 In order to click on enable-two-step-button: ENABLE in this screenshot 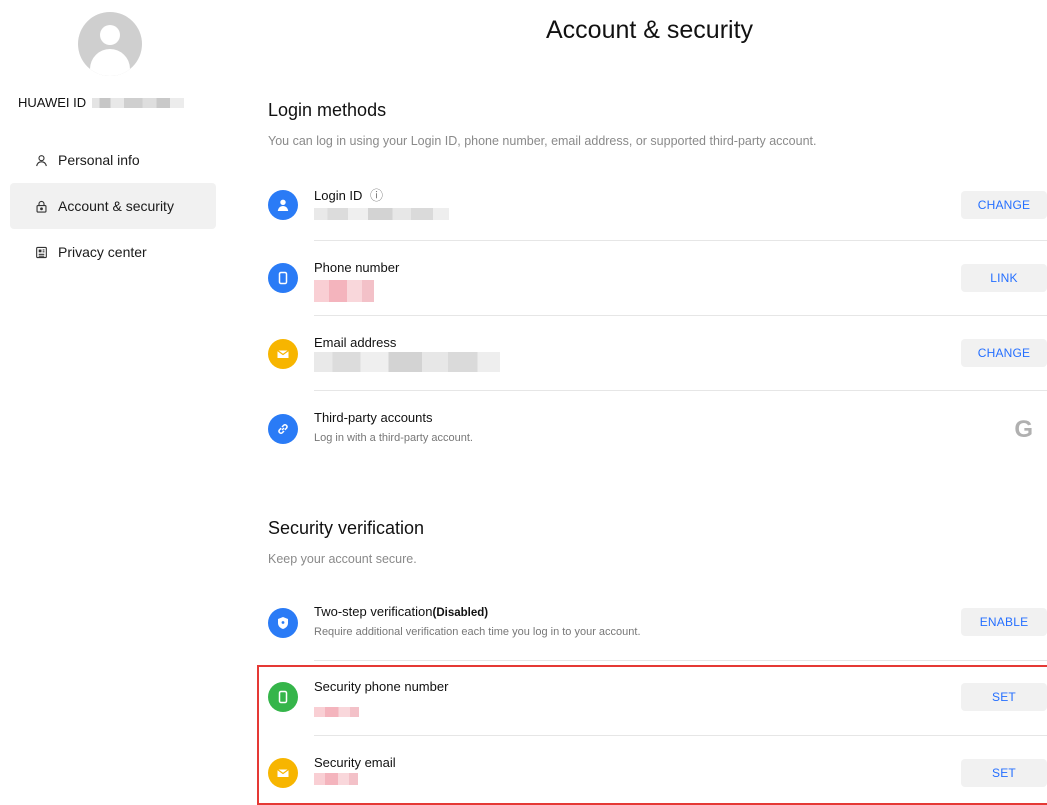, I will do `click(1004, 622)`.